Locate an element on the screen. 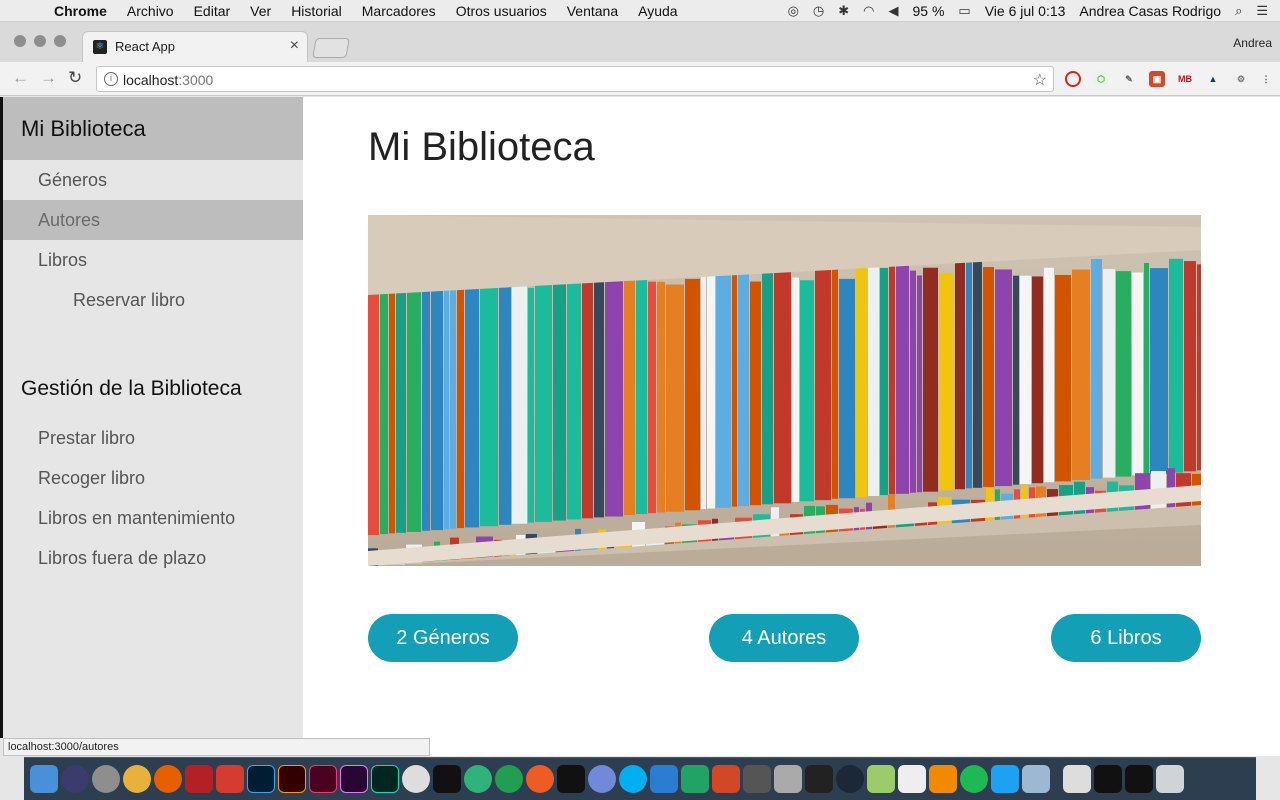 Image resolution: width=1280 pixels, height=800 pixels. photo-booth-icon is located at coordinates (199, 779).